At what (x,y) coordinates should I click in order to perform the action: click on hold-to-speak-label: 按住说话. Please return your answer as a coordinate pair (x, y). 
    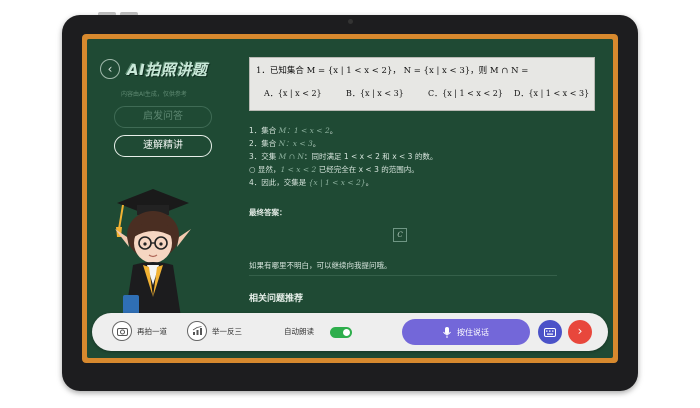
    Looking at the image, I should click on (473, 332).